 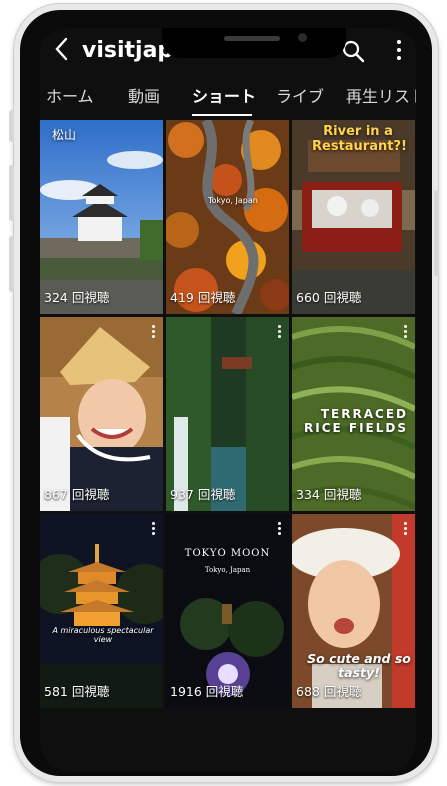 I want to click on gorge-thumbnail-image, so click(x=227, y=414).